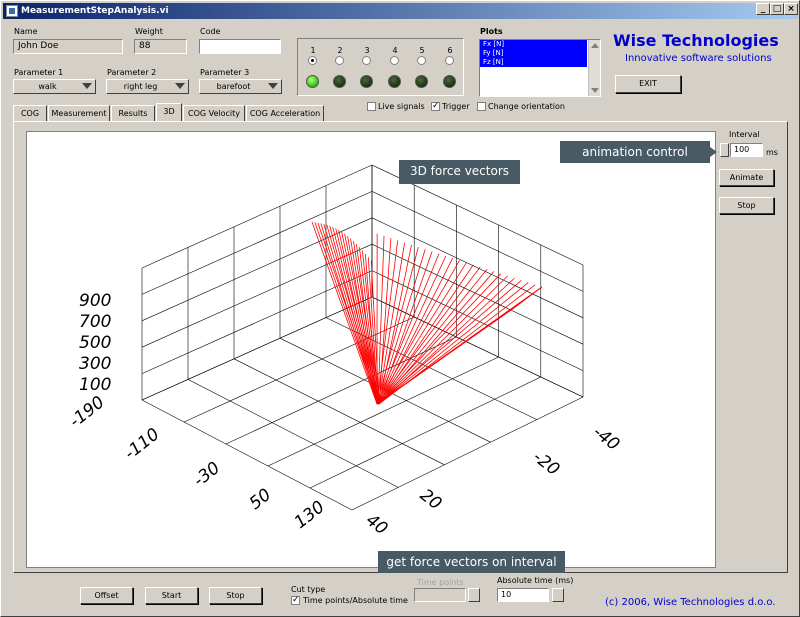  I want to click on interval-spinner, so click(724, 150).